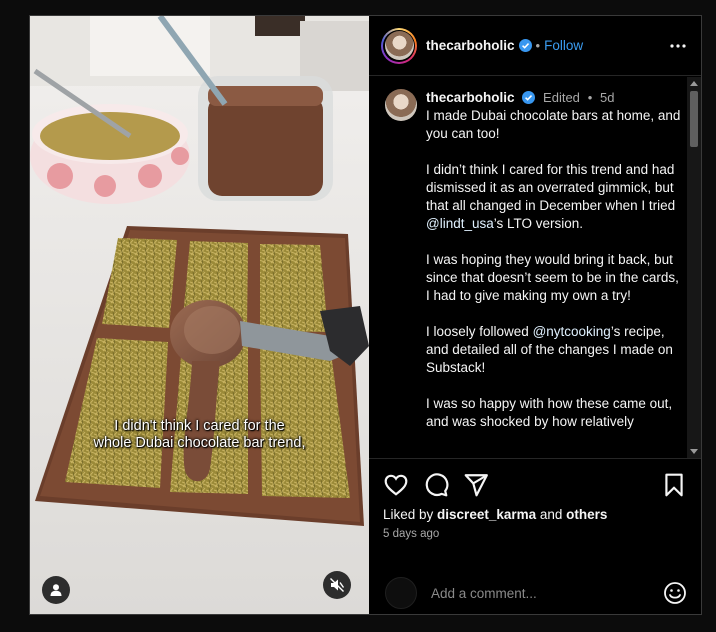  I want to click on scroll-down-arrow, so click(694, 451).